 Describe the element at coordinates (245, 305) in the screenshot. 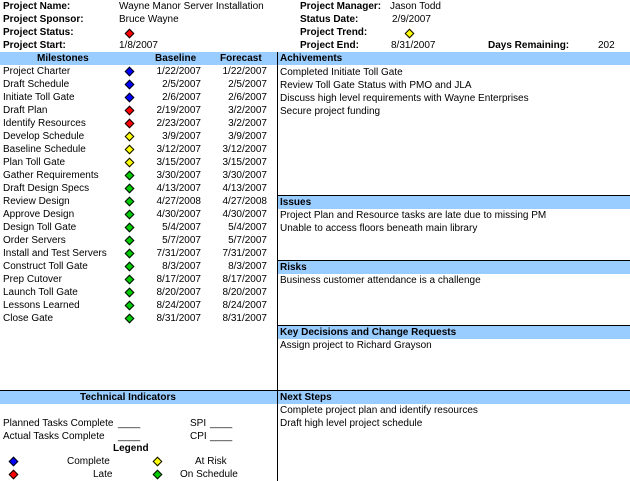

I see `forecast-date: 8/24/2007` at that location.